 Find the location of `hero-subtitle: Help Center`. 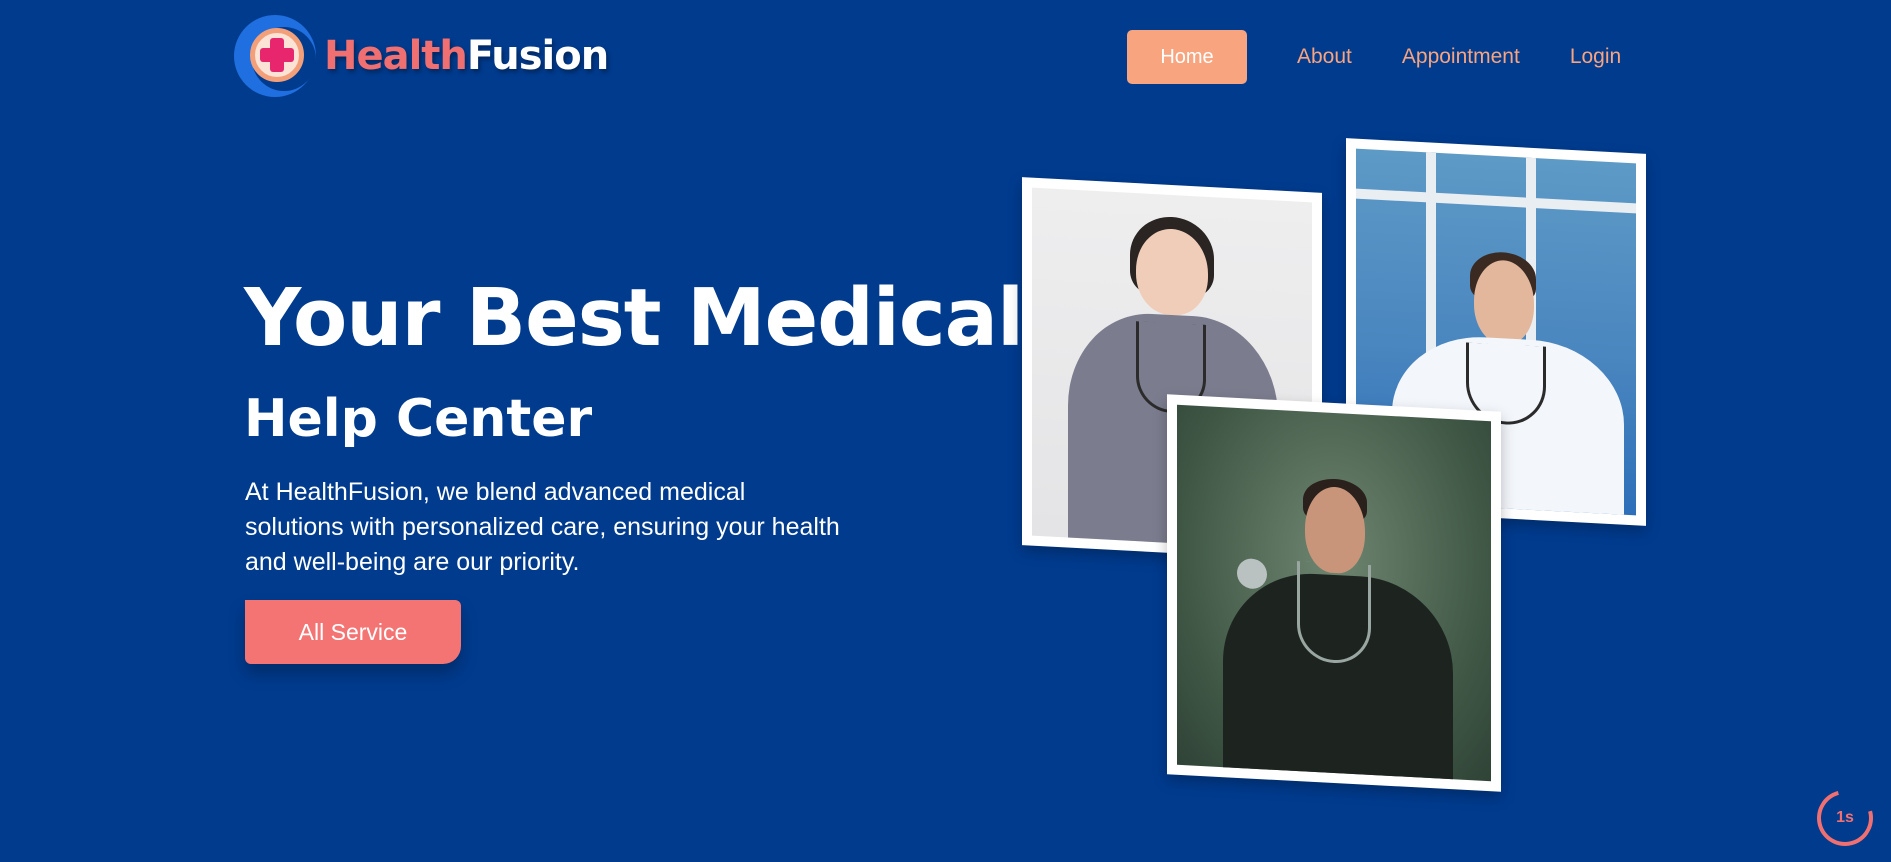

hero-subtitle: Help Center is located at coordinates (418, 419).